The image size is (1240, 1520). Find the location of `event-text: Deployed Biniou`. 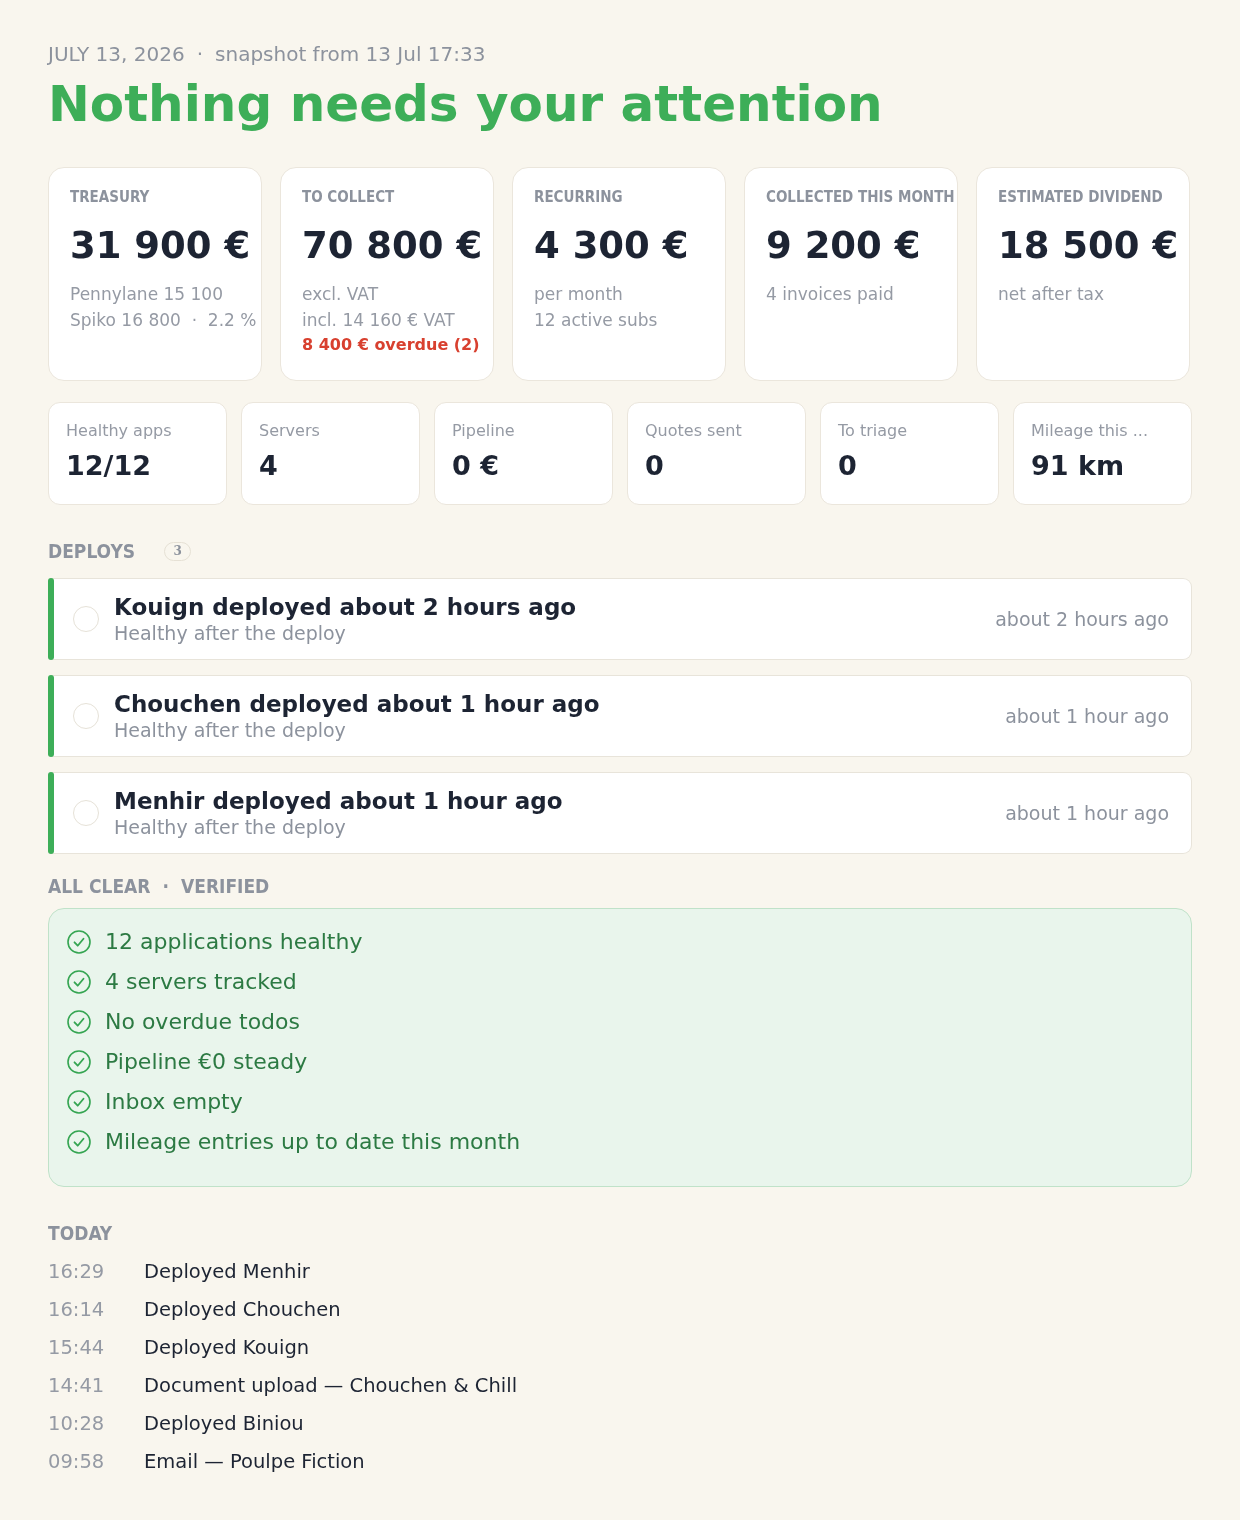

event-text: Deployed Biniou is located at coordinates (224, 1424).